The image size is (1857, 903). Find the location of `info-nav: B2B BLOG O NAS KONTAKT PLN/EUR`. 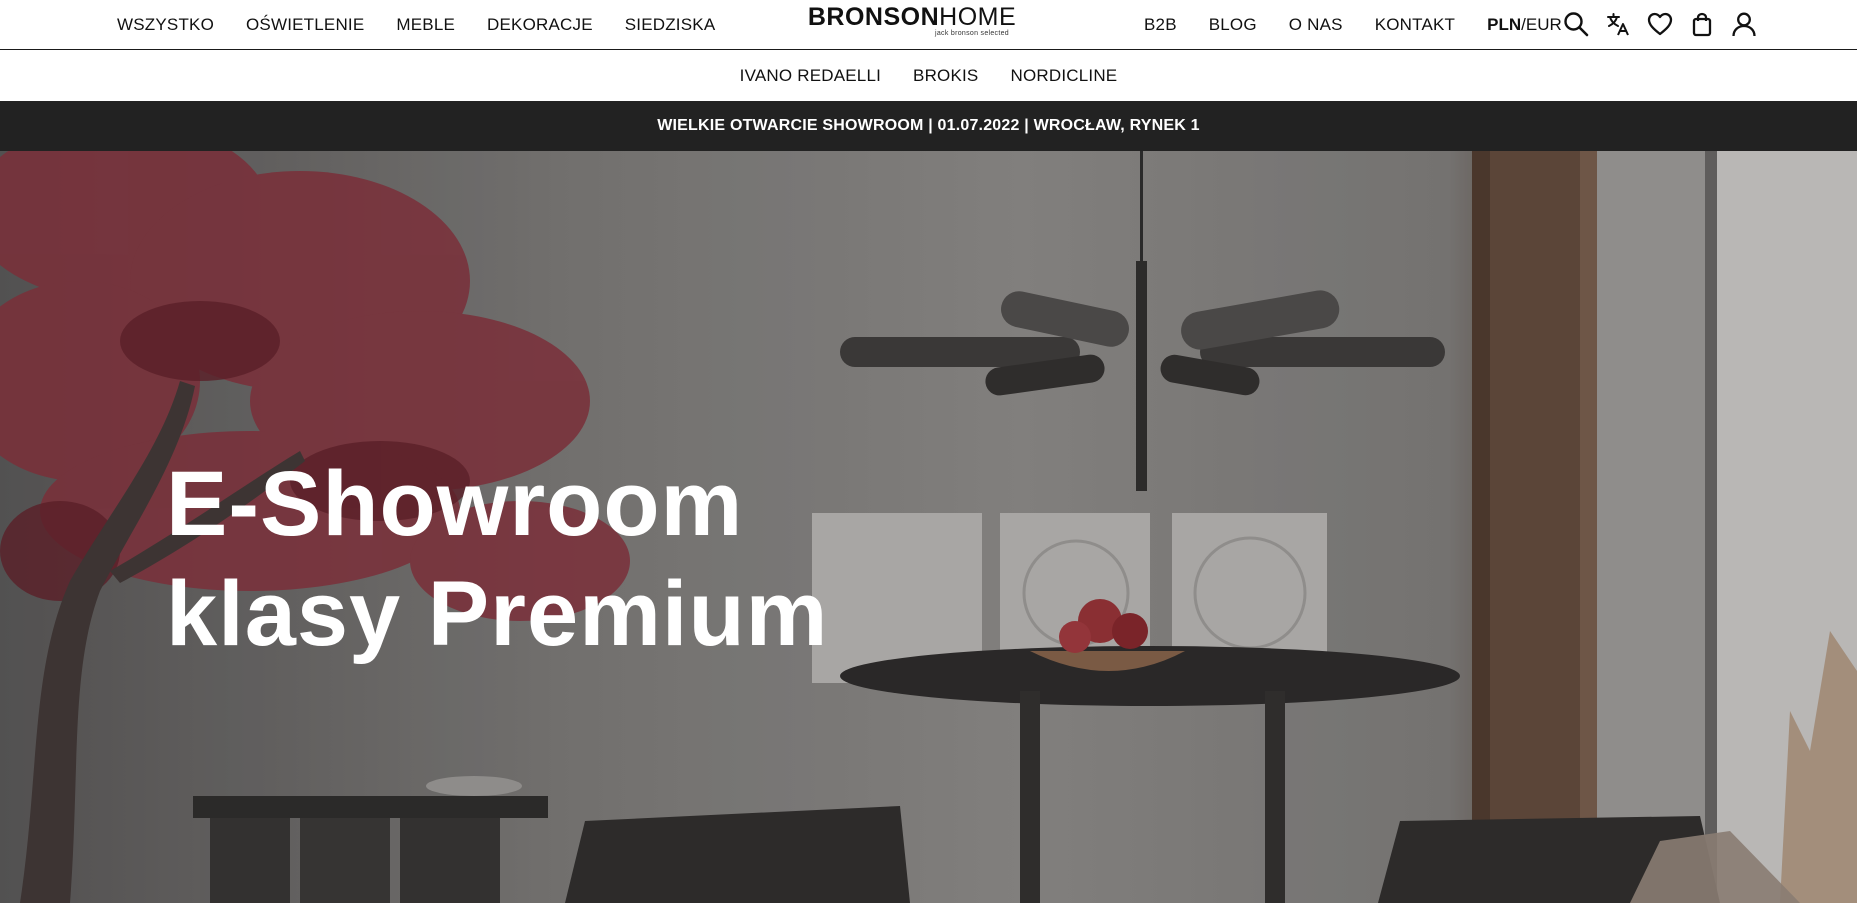

info-nav: B2B BLOG O NAS KONTAKT PLN/EUR is located at coordinates (1353, 24).